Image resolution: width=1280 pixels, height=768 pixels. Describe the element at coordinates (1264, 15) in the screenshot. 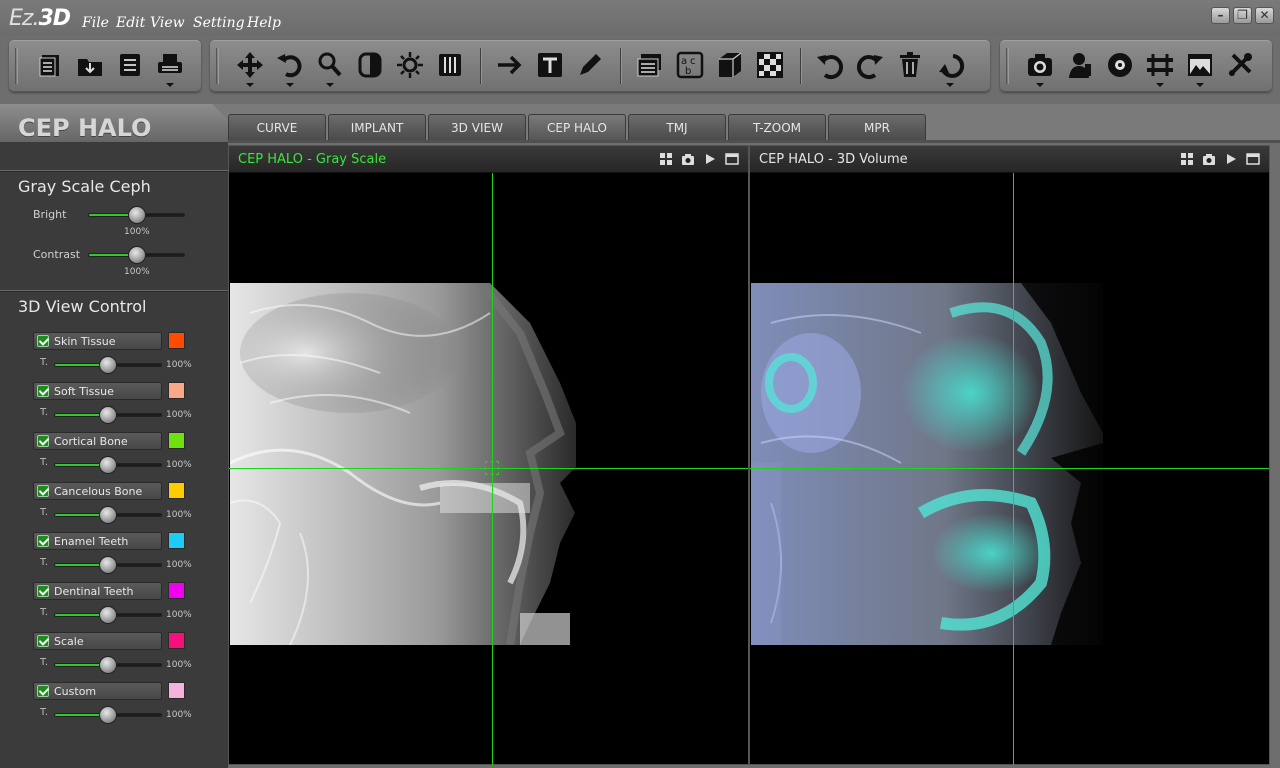

I see `close-button: ✕` at that location.